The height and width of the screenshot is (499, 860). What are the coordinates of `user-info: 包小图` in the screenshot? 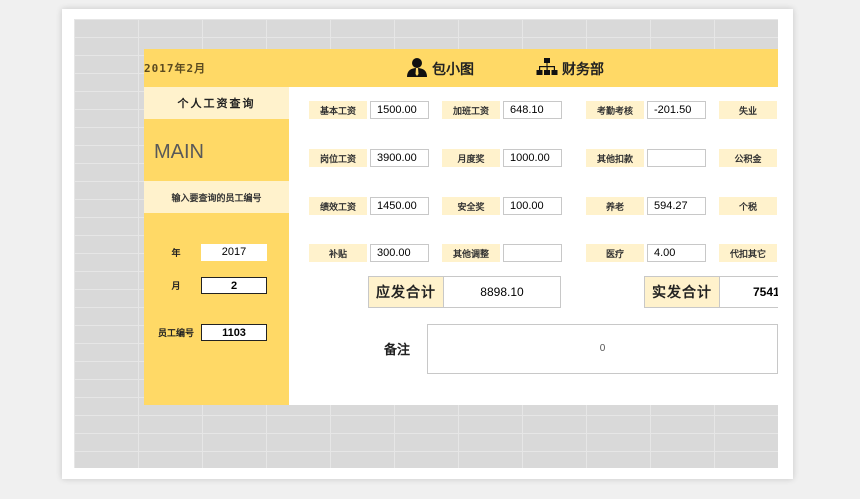 It's located at (440, 69).